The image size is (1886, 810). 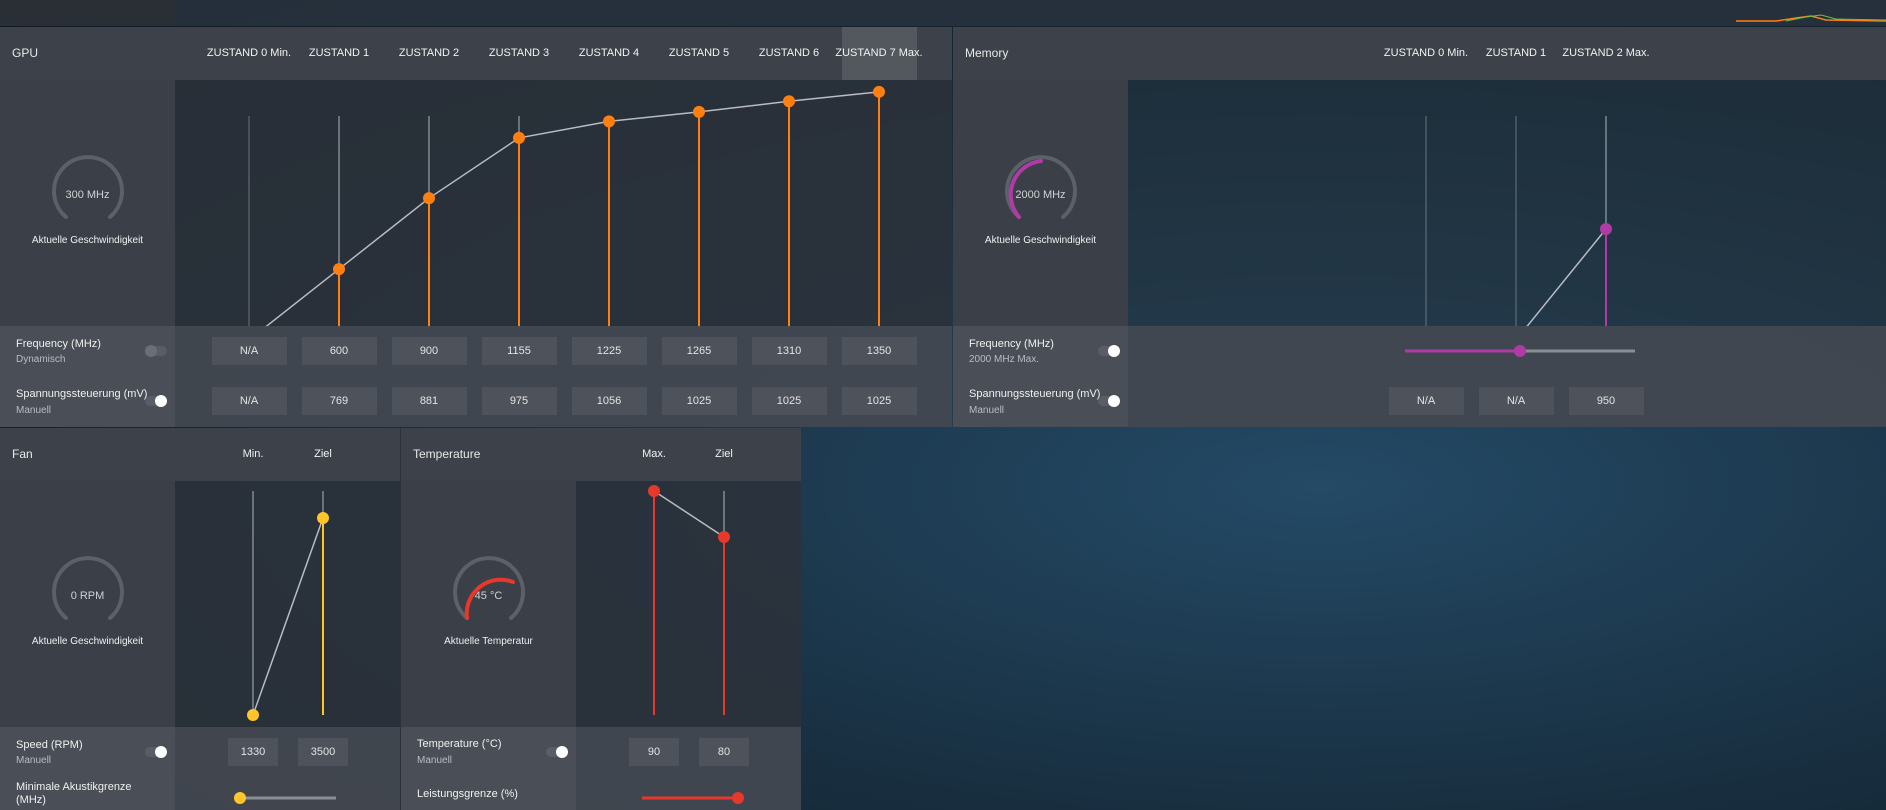 I want to click on gpu-voltage-input: 769, so click(x=339, y=401).